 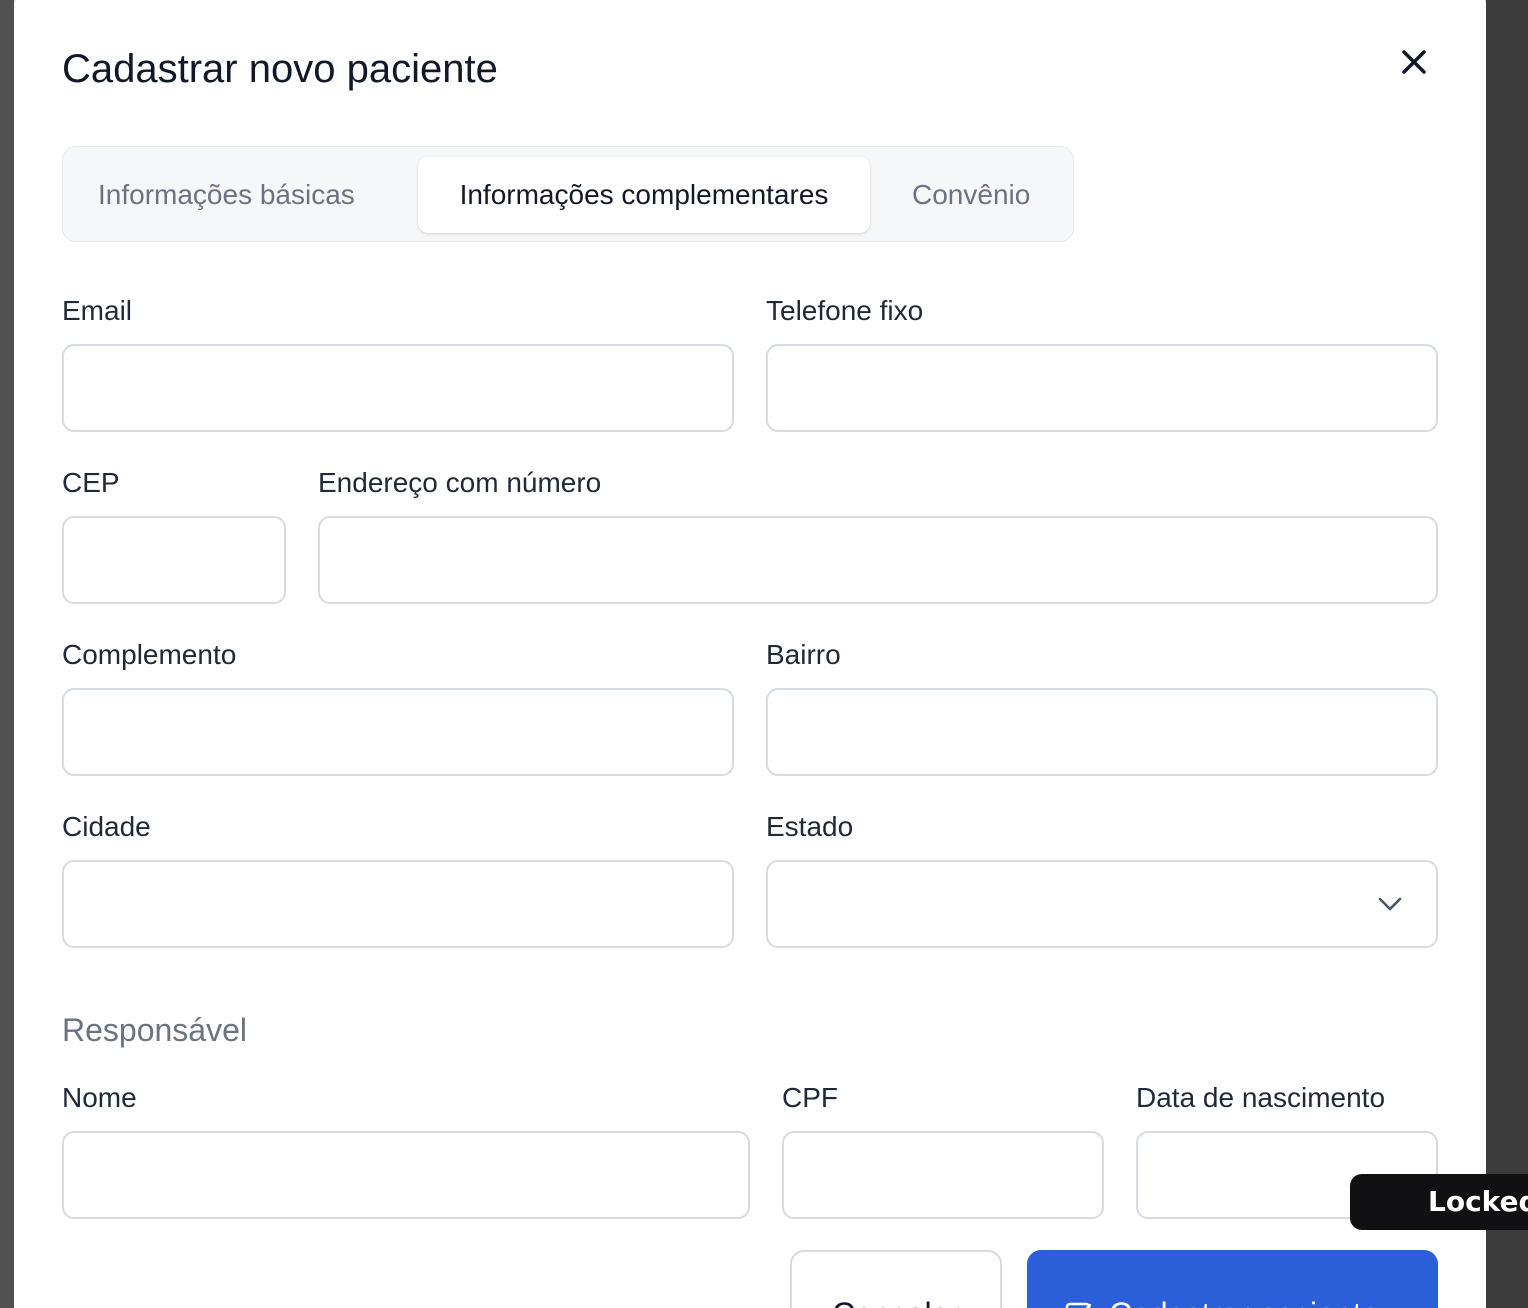 What do you see at coordinates (845, 310) in the screenshot?
I see `telefone-fixo-label: Telefone fixo` at bounding box center [845, 310].